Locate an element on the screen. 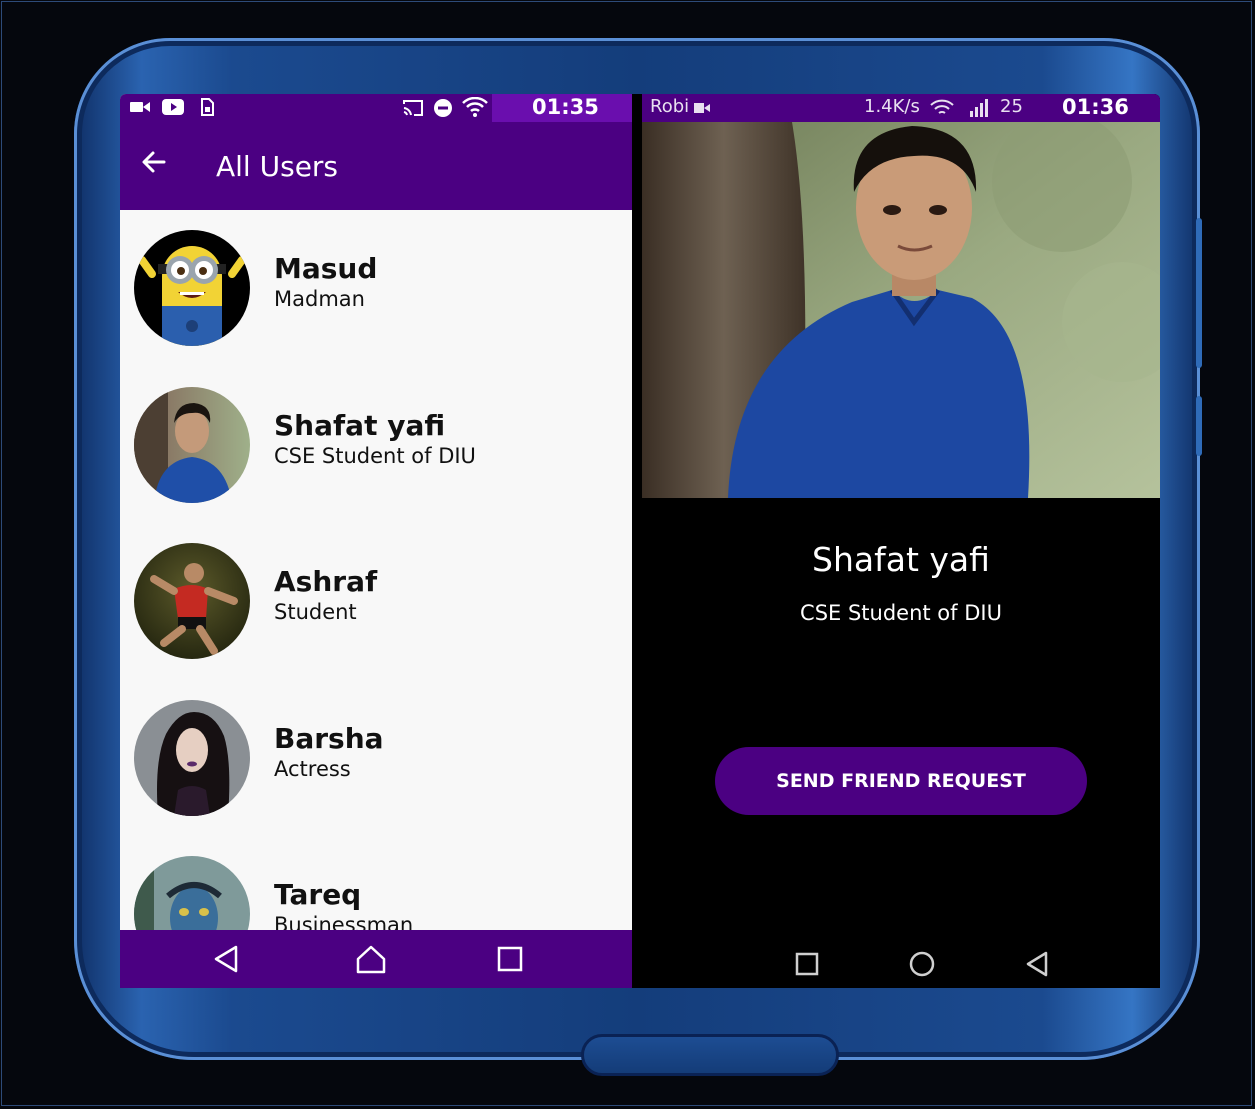  user-status: Businessman is located at coordinates (344, 921).